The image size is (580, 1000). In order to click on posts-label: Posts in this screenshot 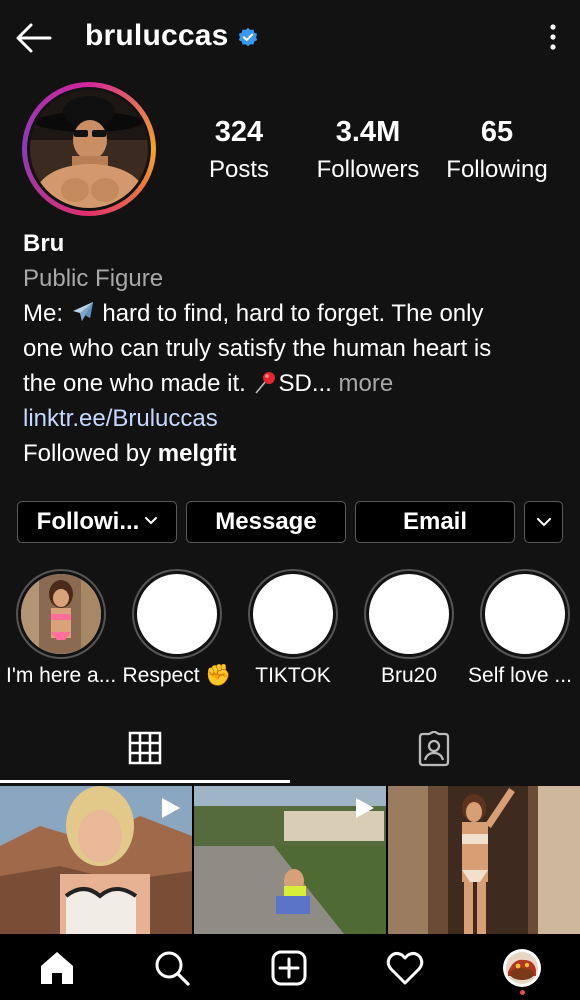, I will do `click(239, 169)`.